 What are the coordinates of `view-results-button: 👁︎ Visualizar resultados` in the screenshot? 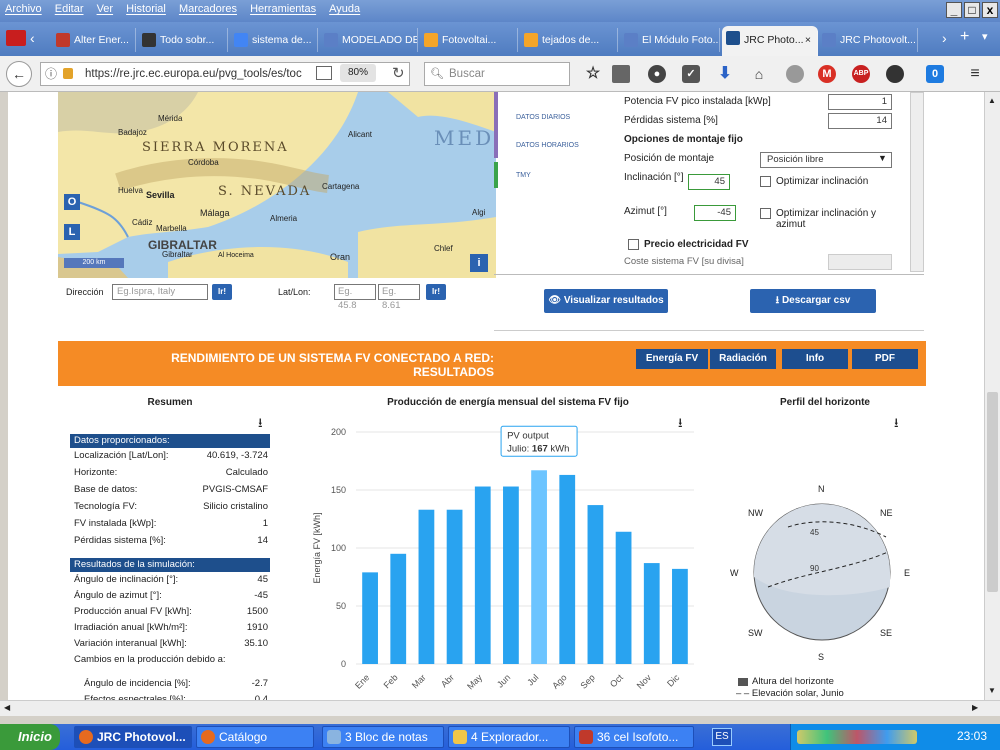 It's located at (606, 301).